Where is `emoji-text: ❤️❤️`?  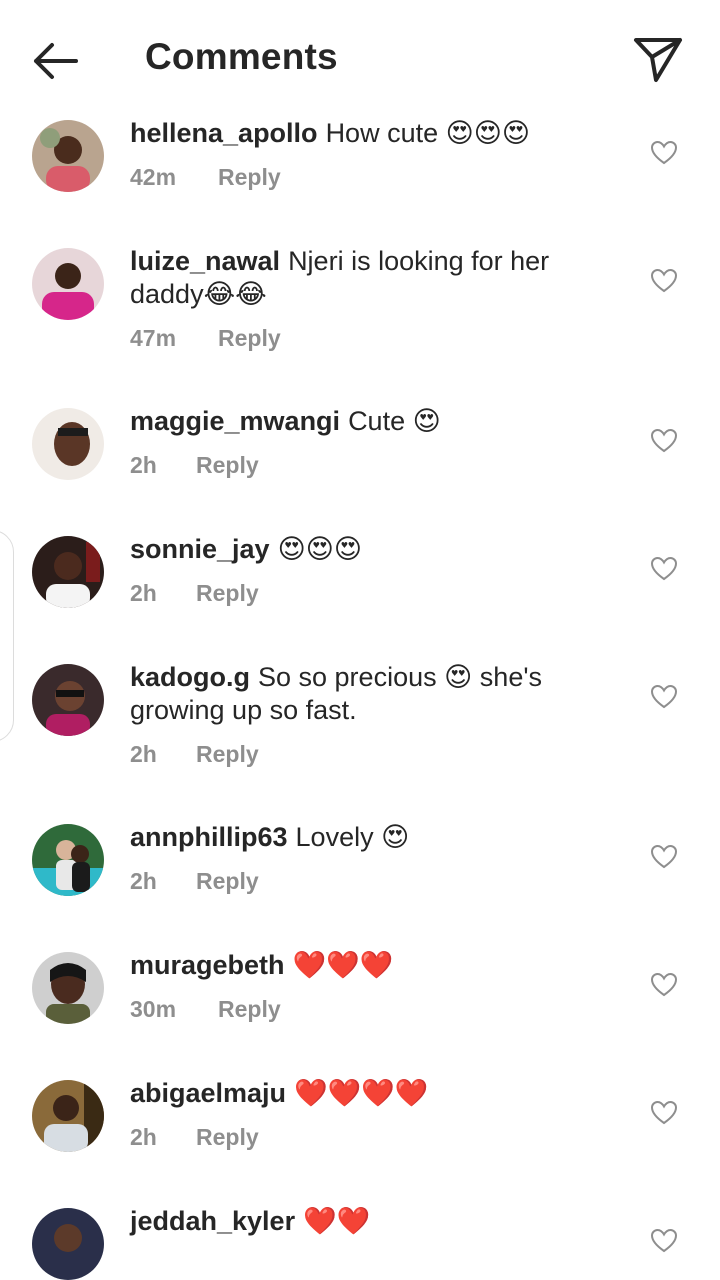 emoji-text: ❤️❤️ is located at coordinates (337, 1221).